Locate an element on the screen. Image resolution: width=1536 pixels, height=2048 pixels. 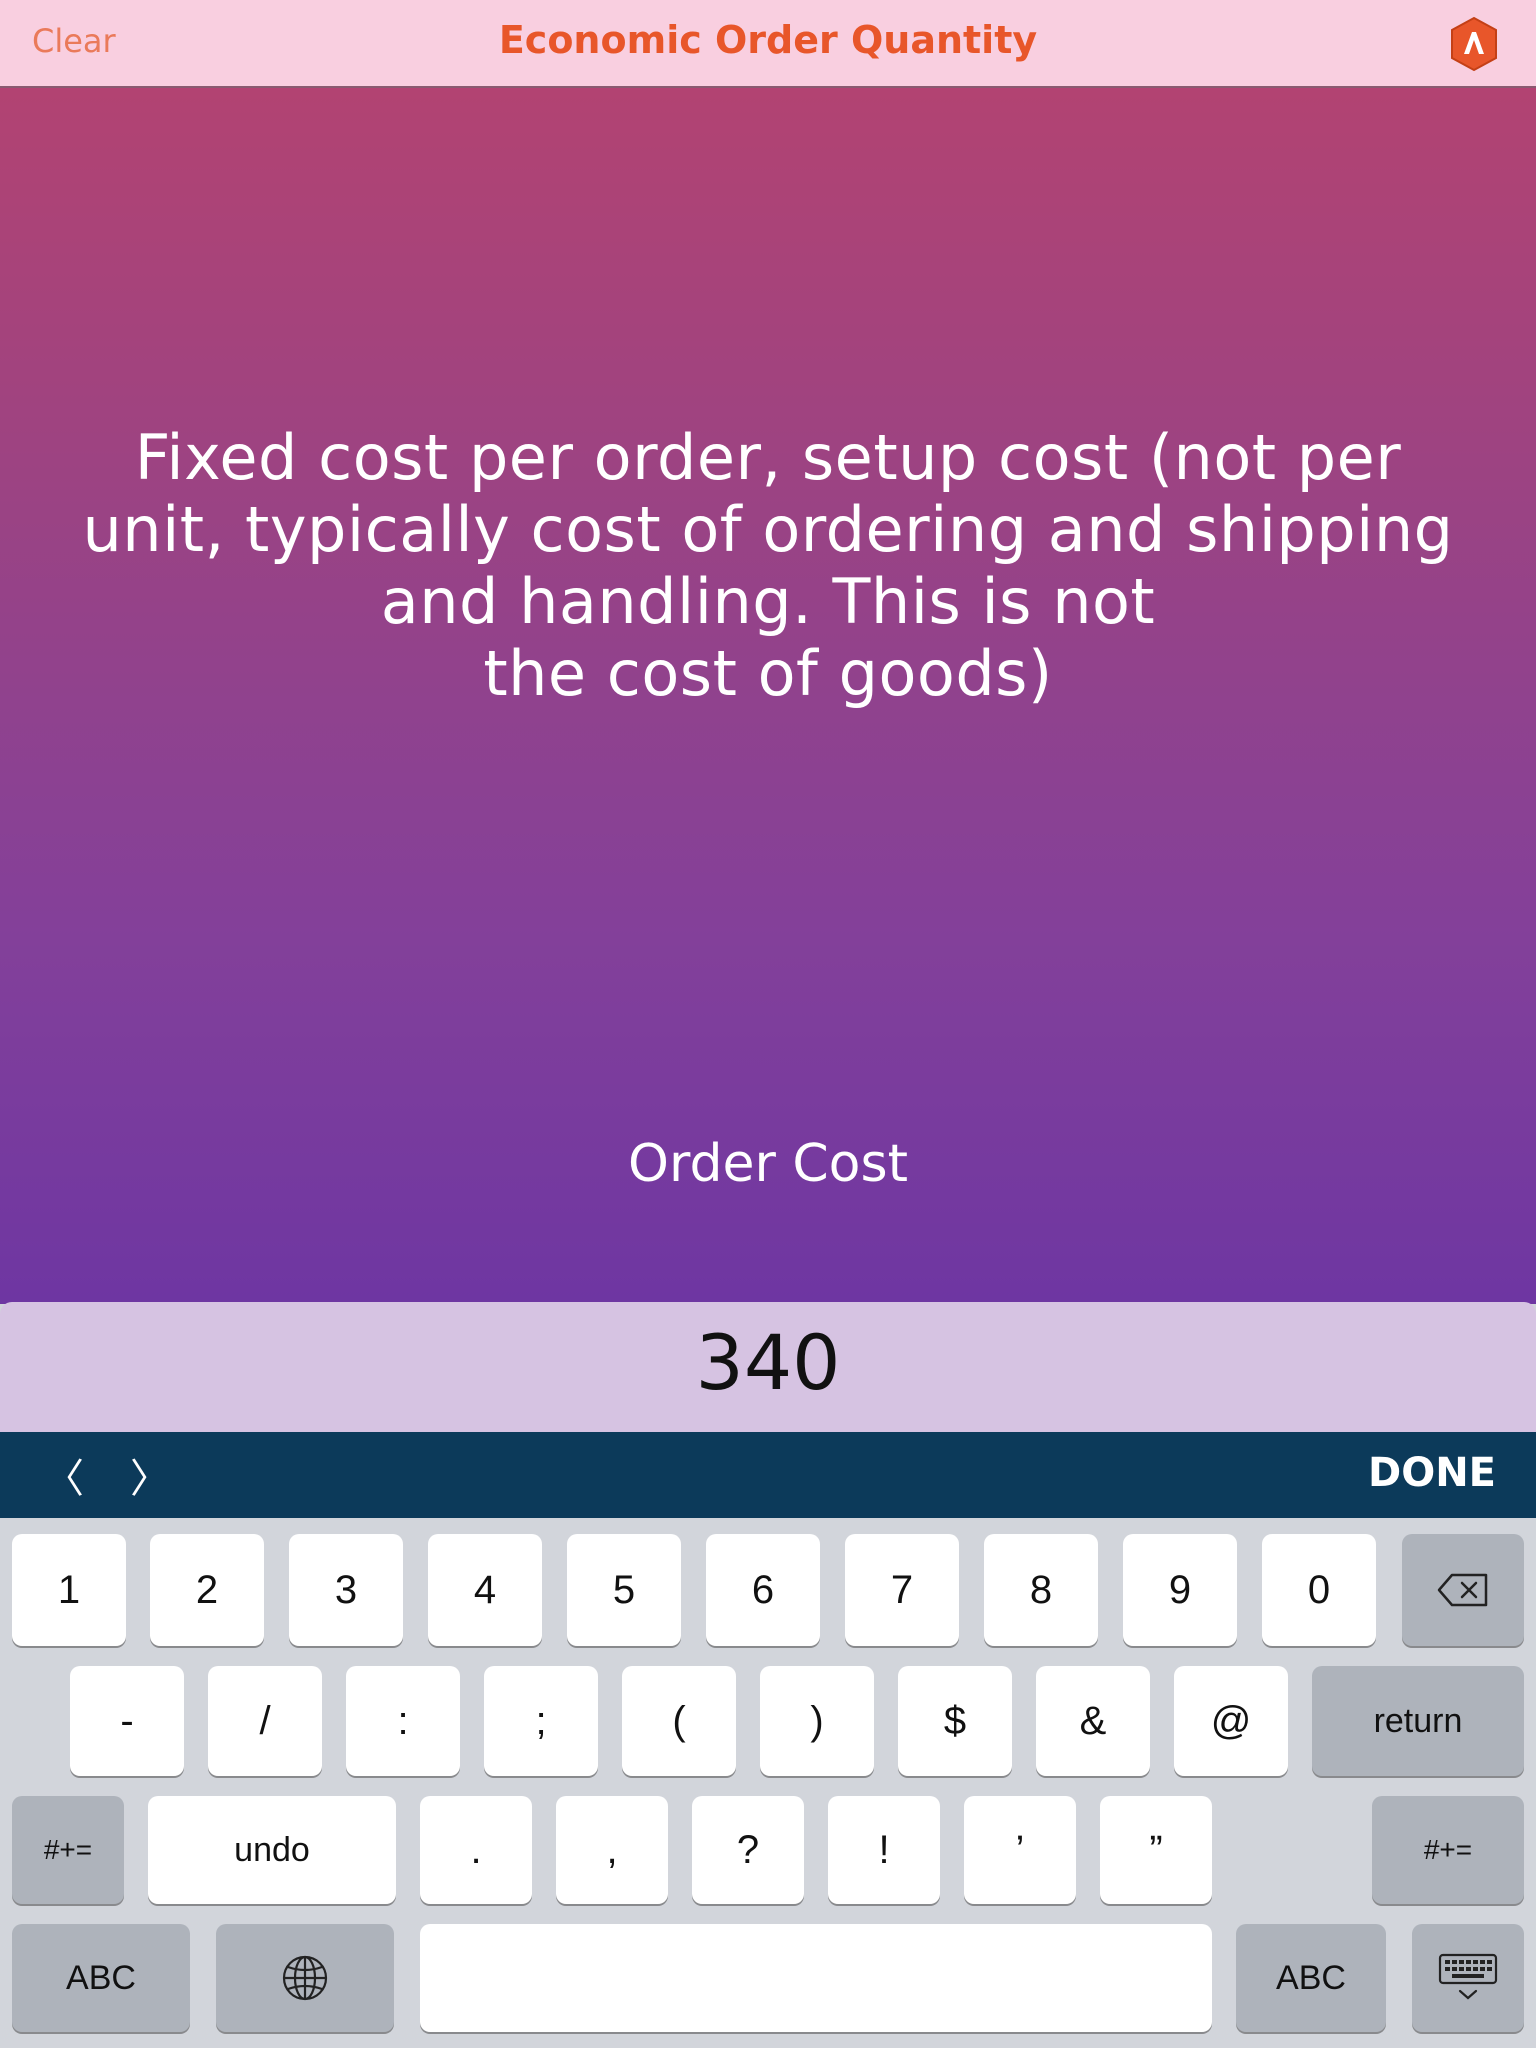
symbols-key-right: #+= is located at coordinates (1448, 1850).